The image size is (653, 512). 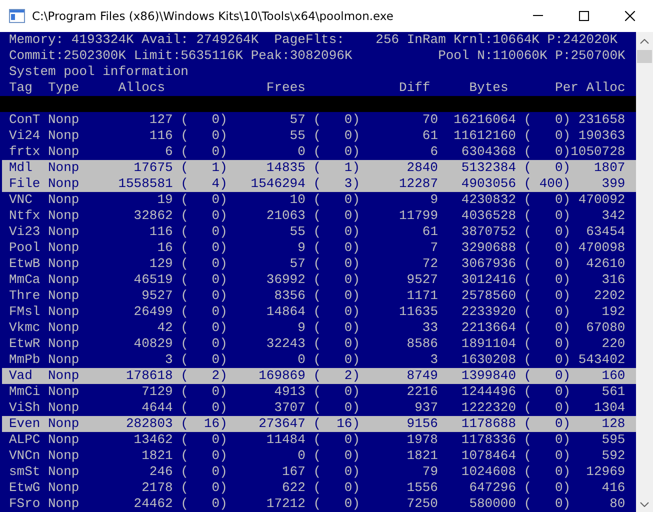 I want to click on per-alloc-value: 231658, so click(x=601, y=120).